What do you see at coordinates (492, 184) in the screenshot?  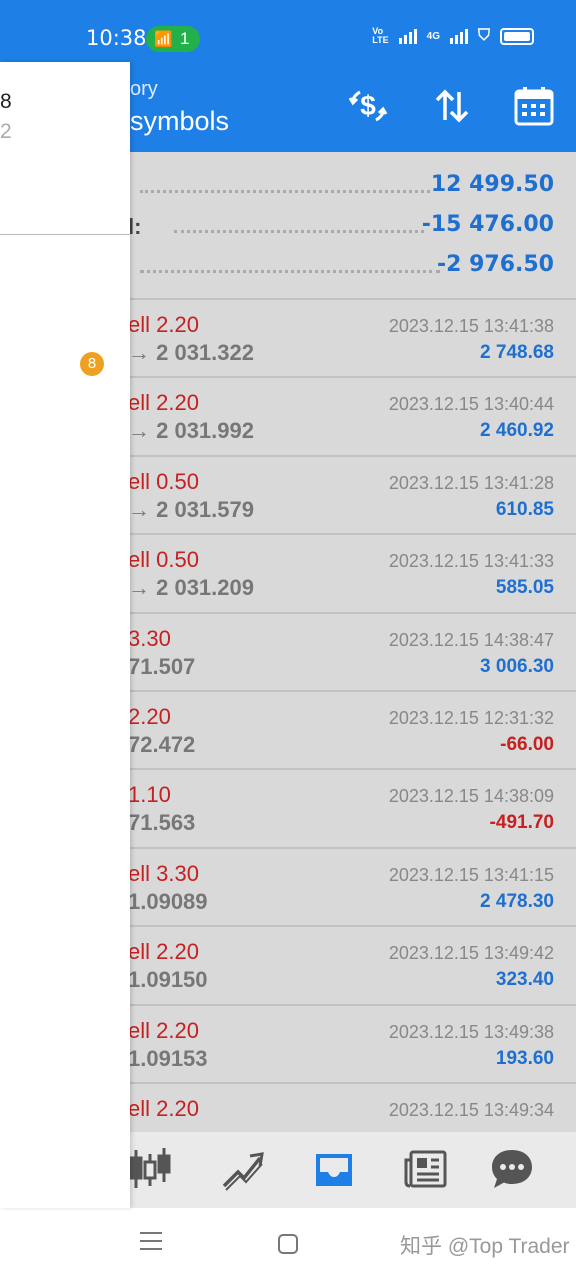 I see `summary-value: 12 499.50` at bounding box center [492, 184].